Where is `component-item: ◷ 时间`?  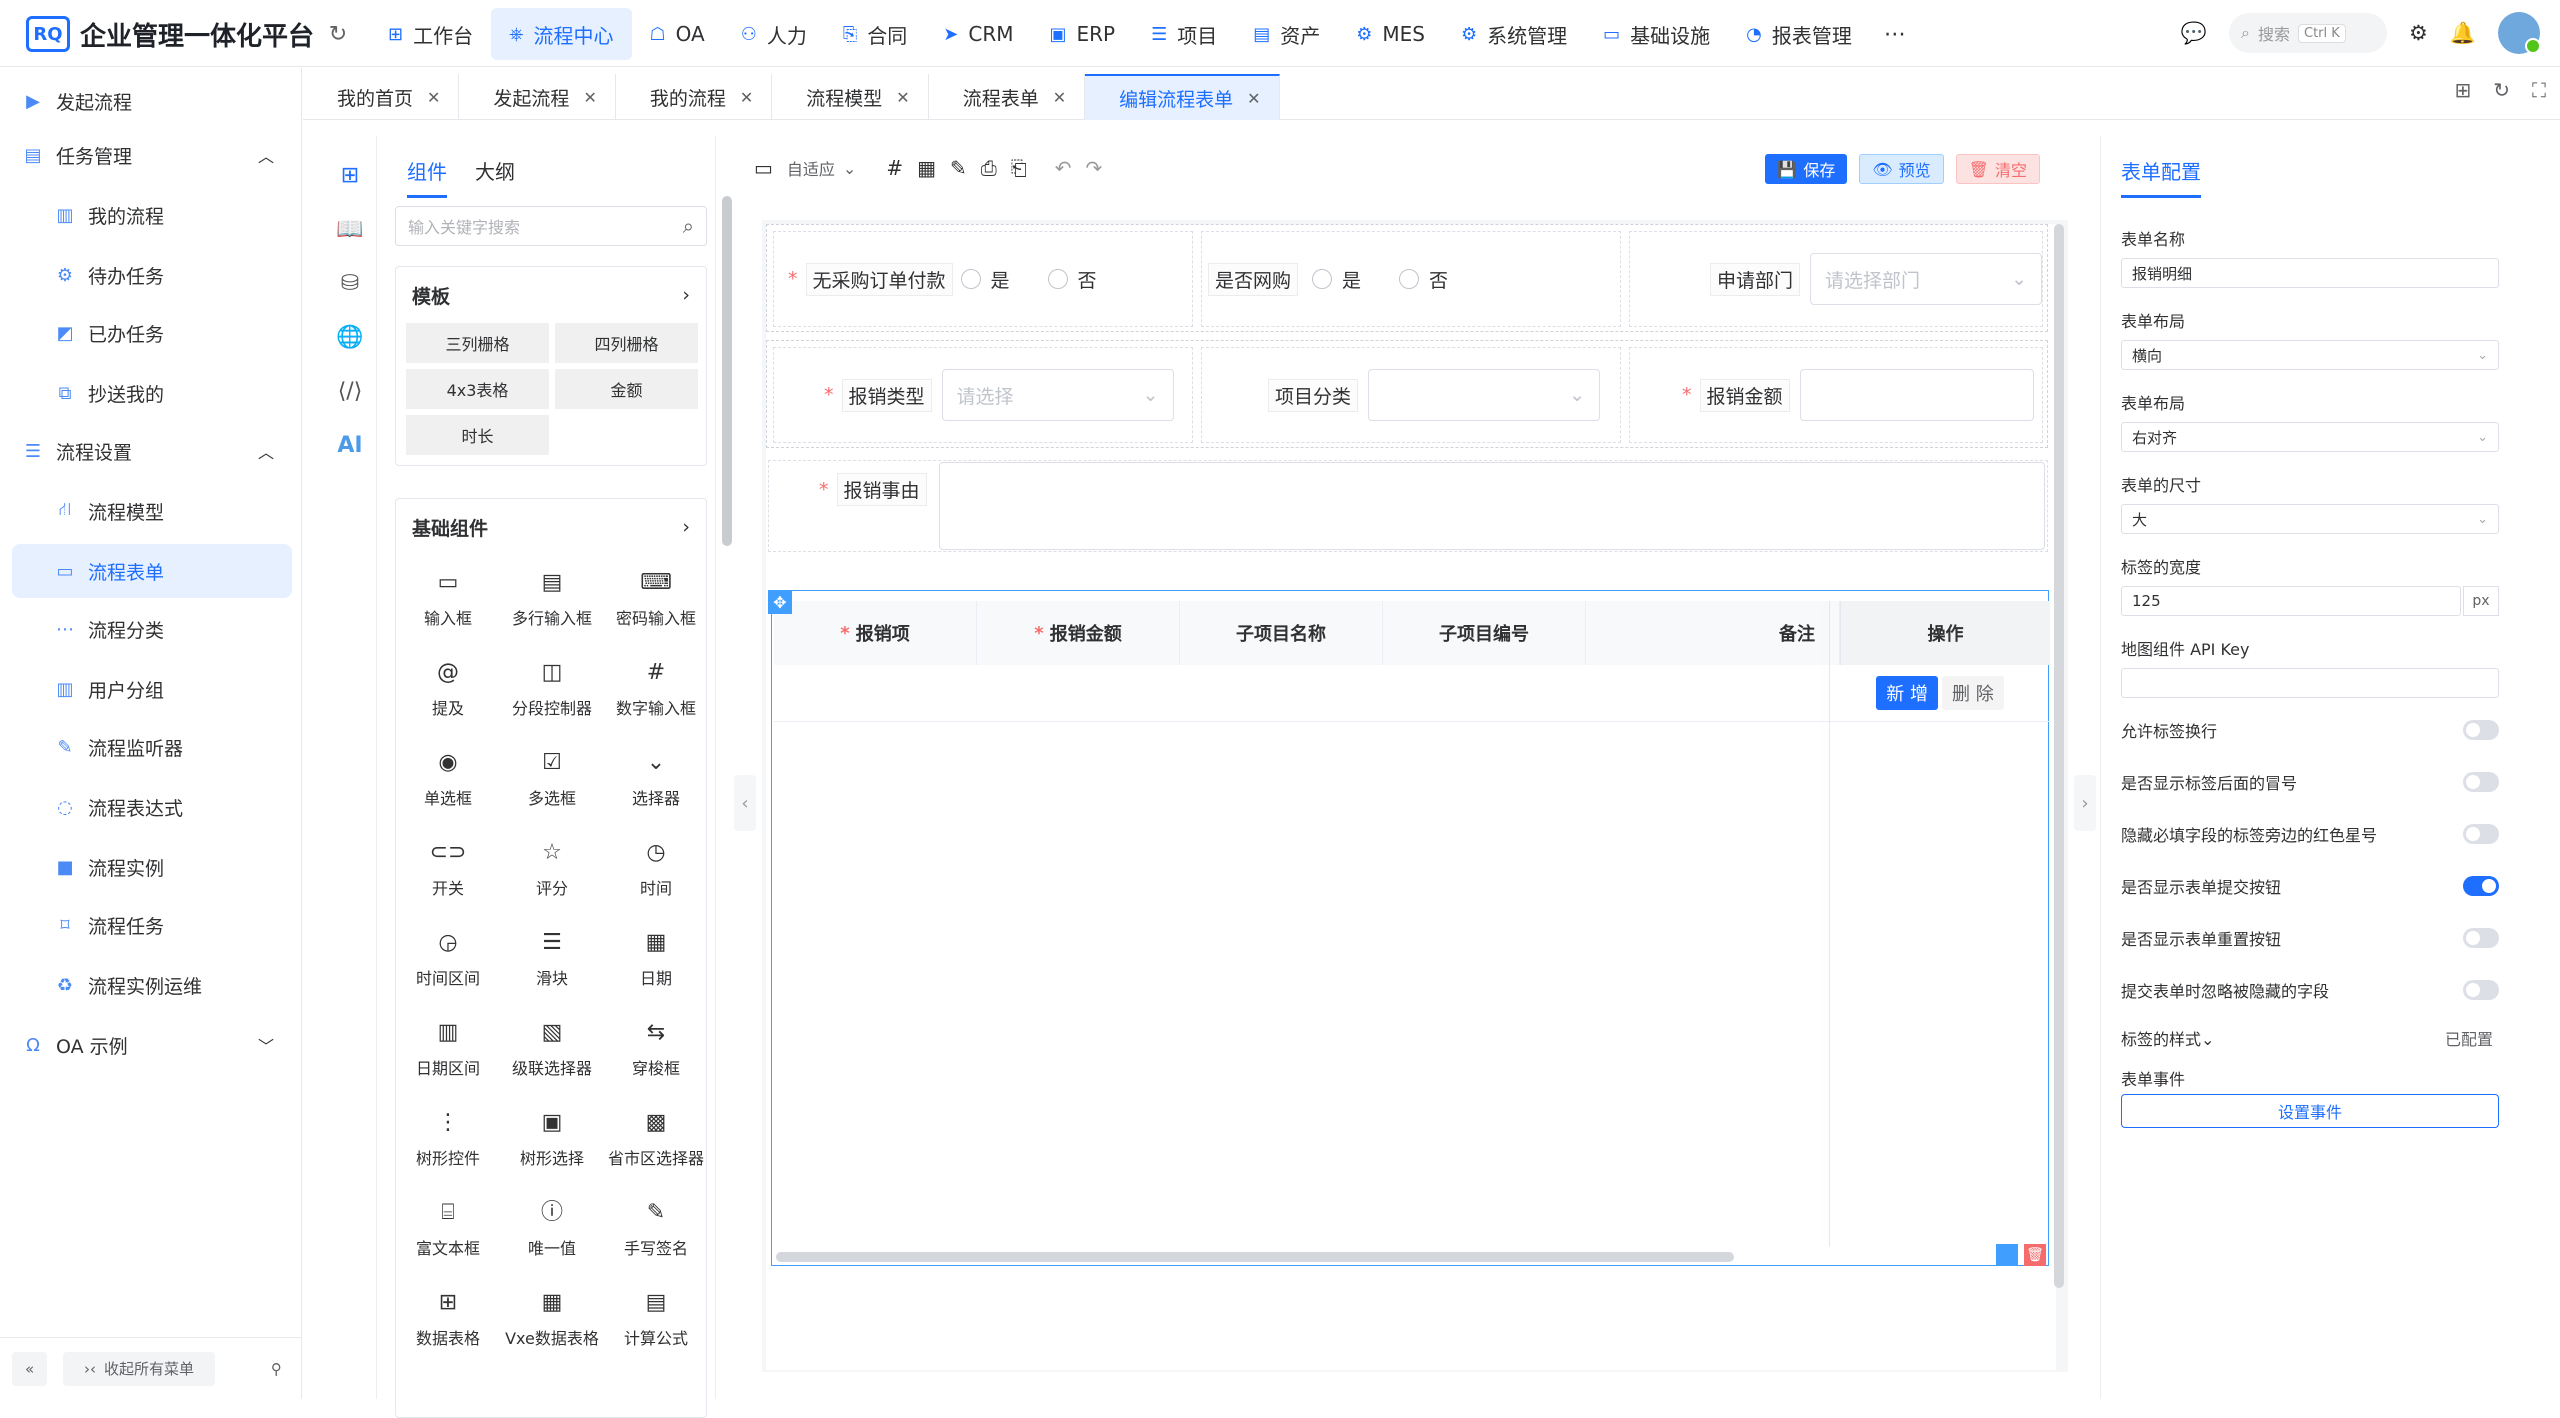
component-item: ◷ 时间 is located at coordinates (656, 870).